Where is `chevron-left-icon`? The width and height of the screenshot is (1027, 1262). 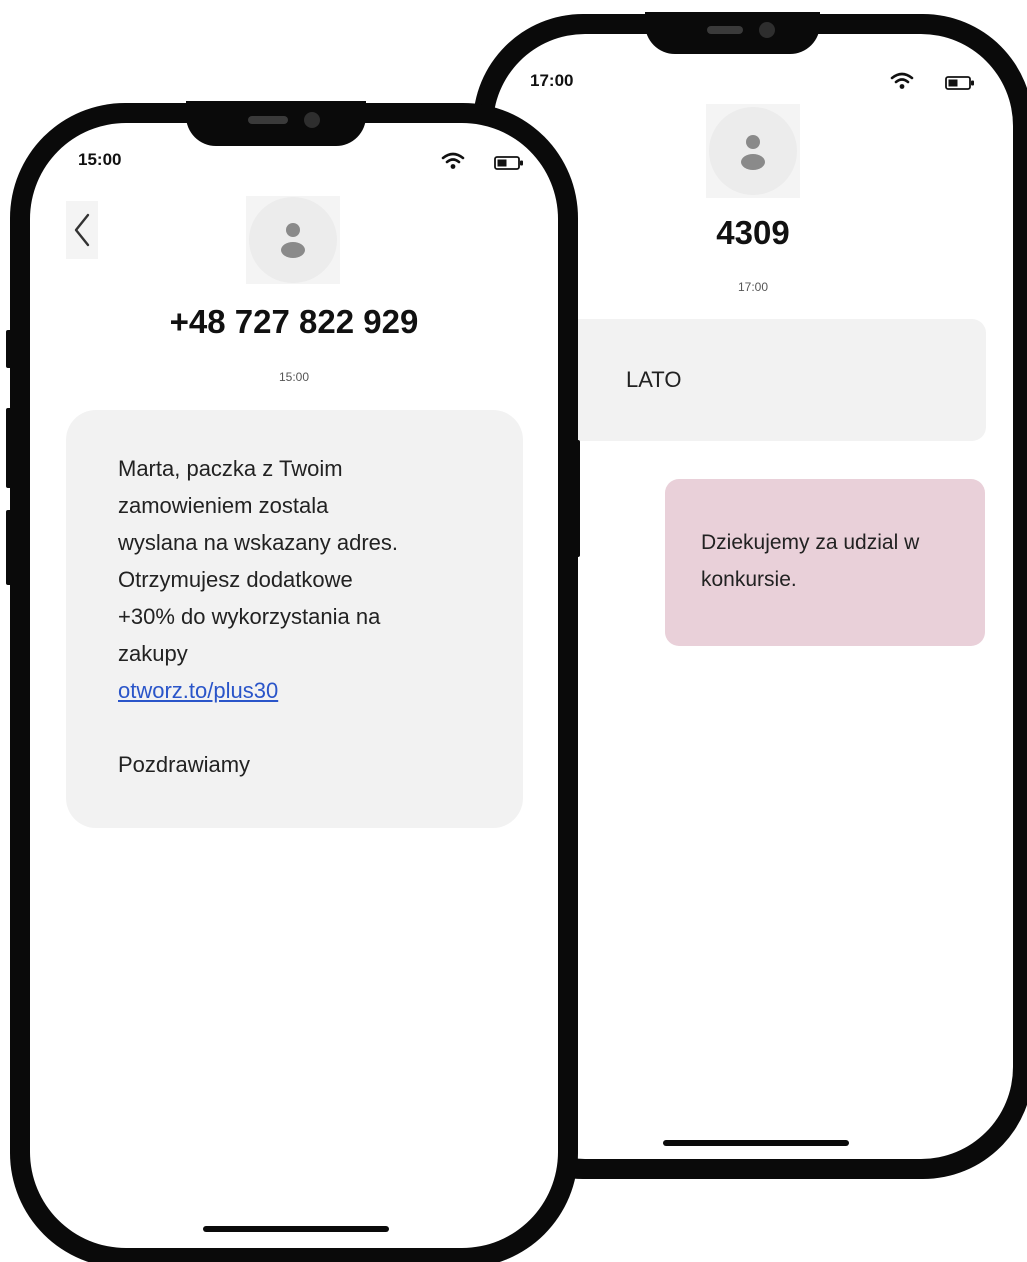
chevron-left-icon is located at coordinates (82, 230).